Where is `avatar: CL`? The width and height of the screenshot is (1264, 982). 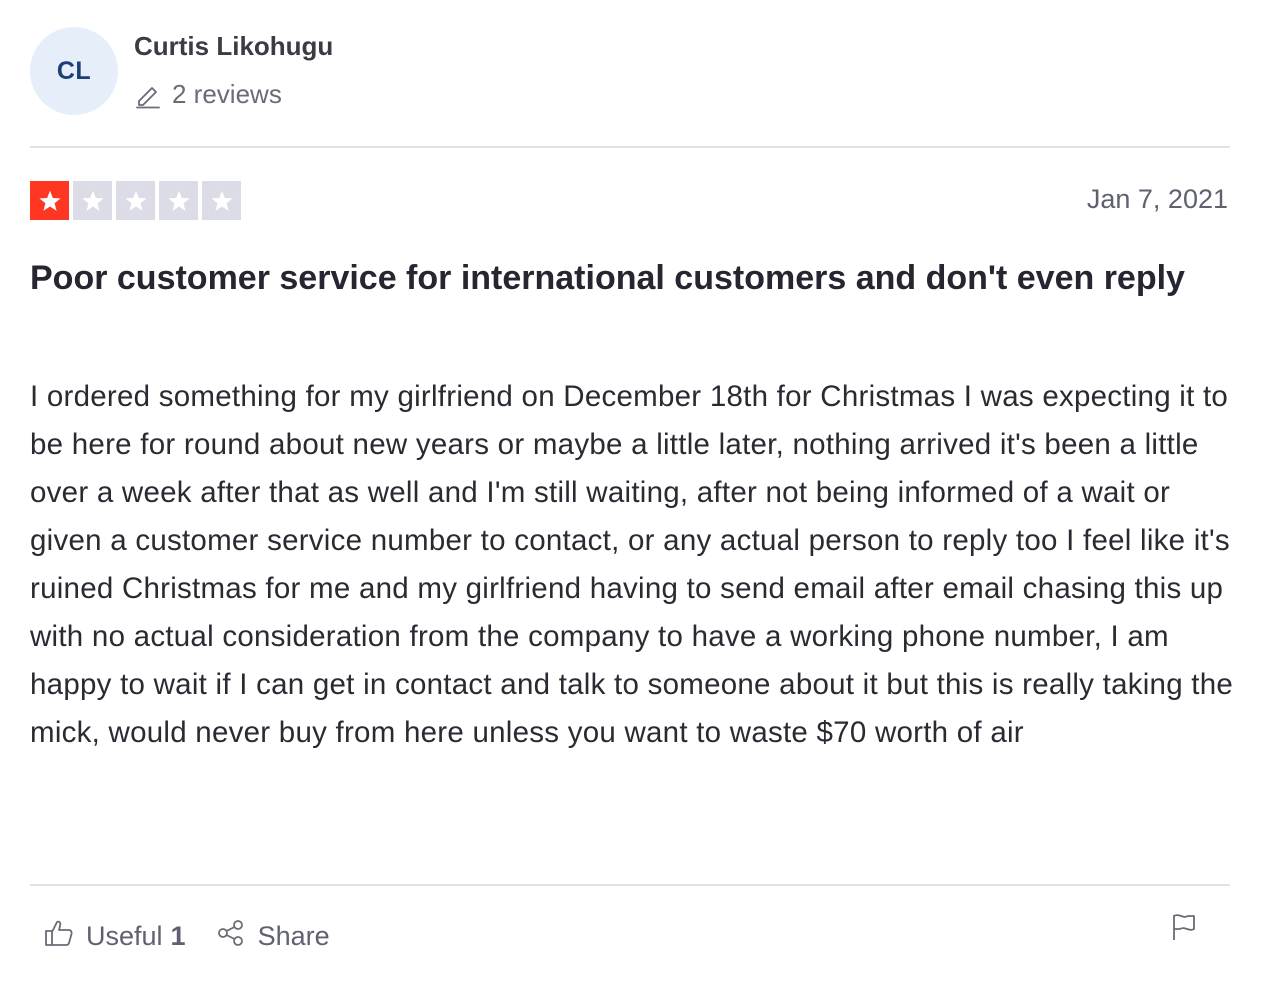 avatar: CL is located at coordinates (74, 71).